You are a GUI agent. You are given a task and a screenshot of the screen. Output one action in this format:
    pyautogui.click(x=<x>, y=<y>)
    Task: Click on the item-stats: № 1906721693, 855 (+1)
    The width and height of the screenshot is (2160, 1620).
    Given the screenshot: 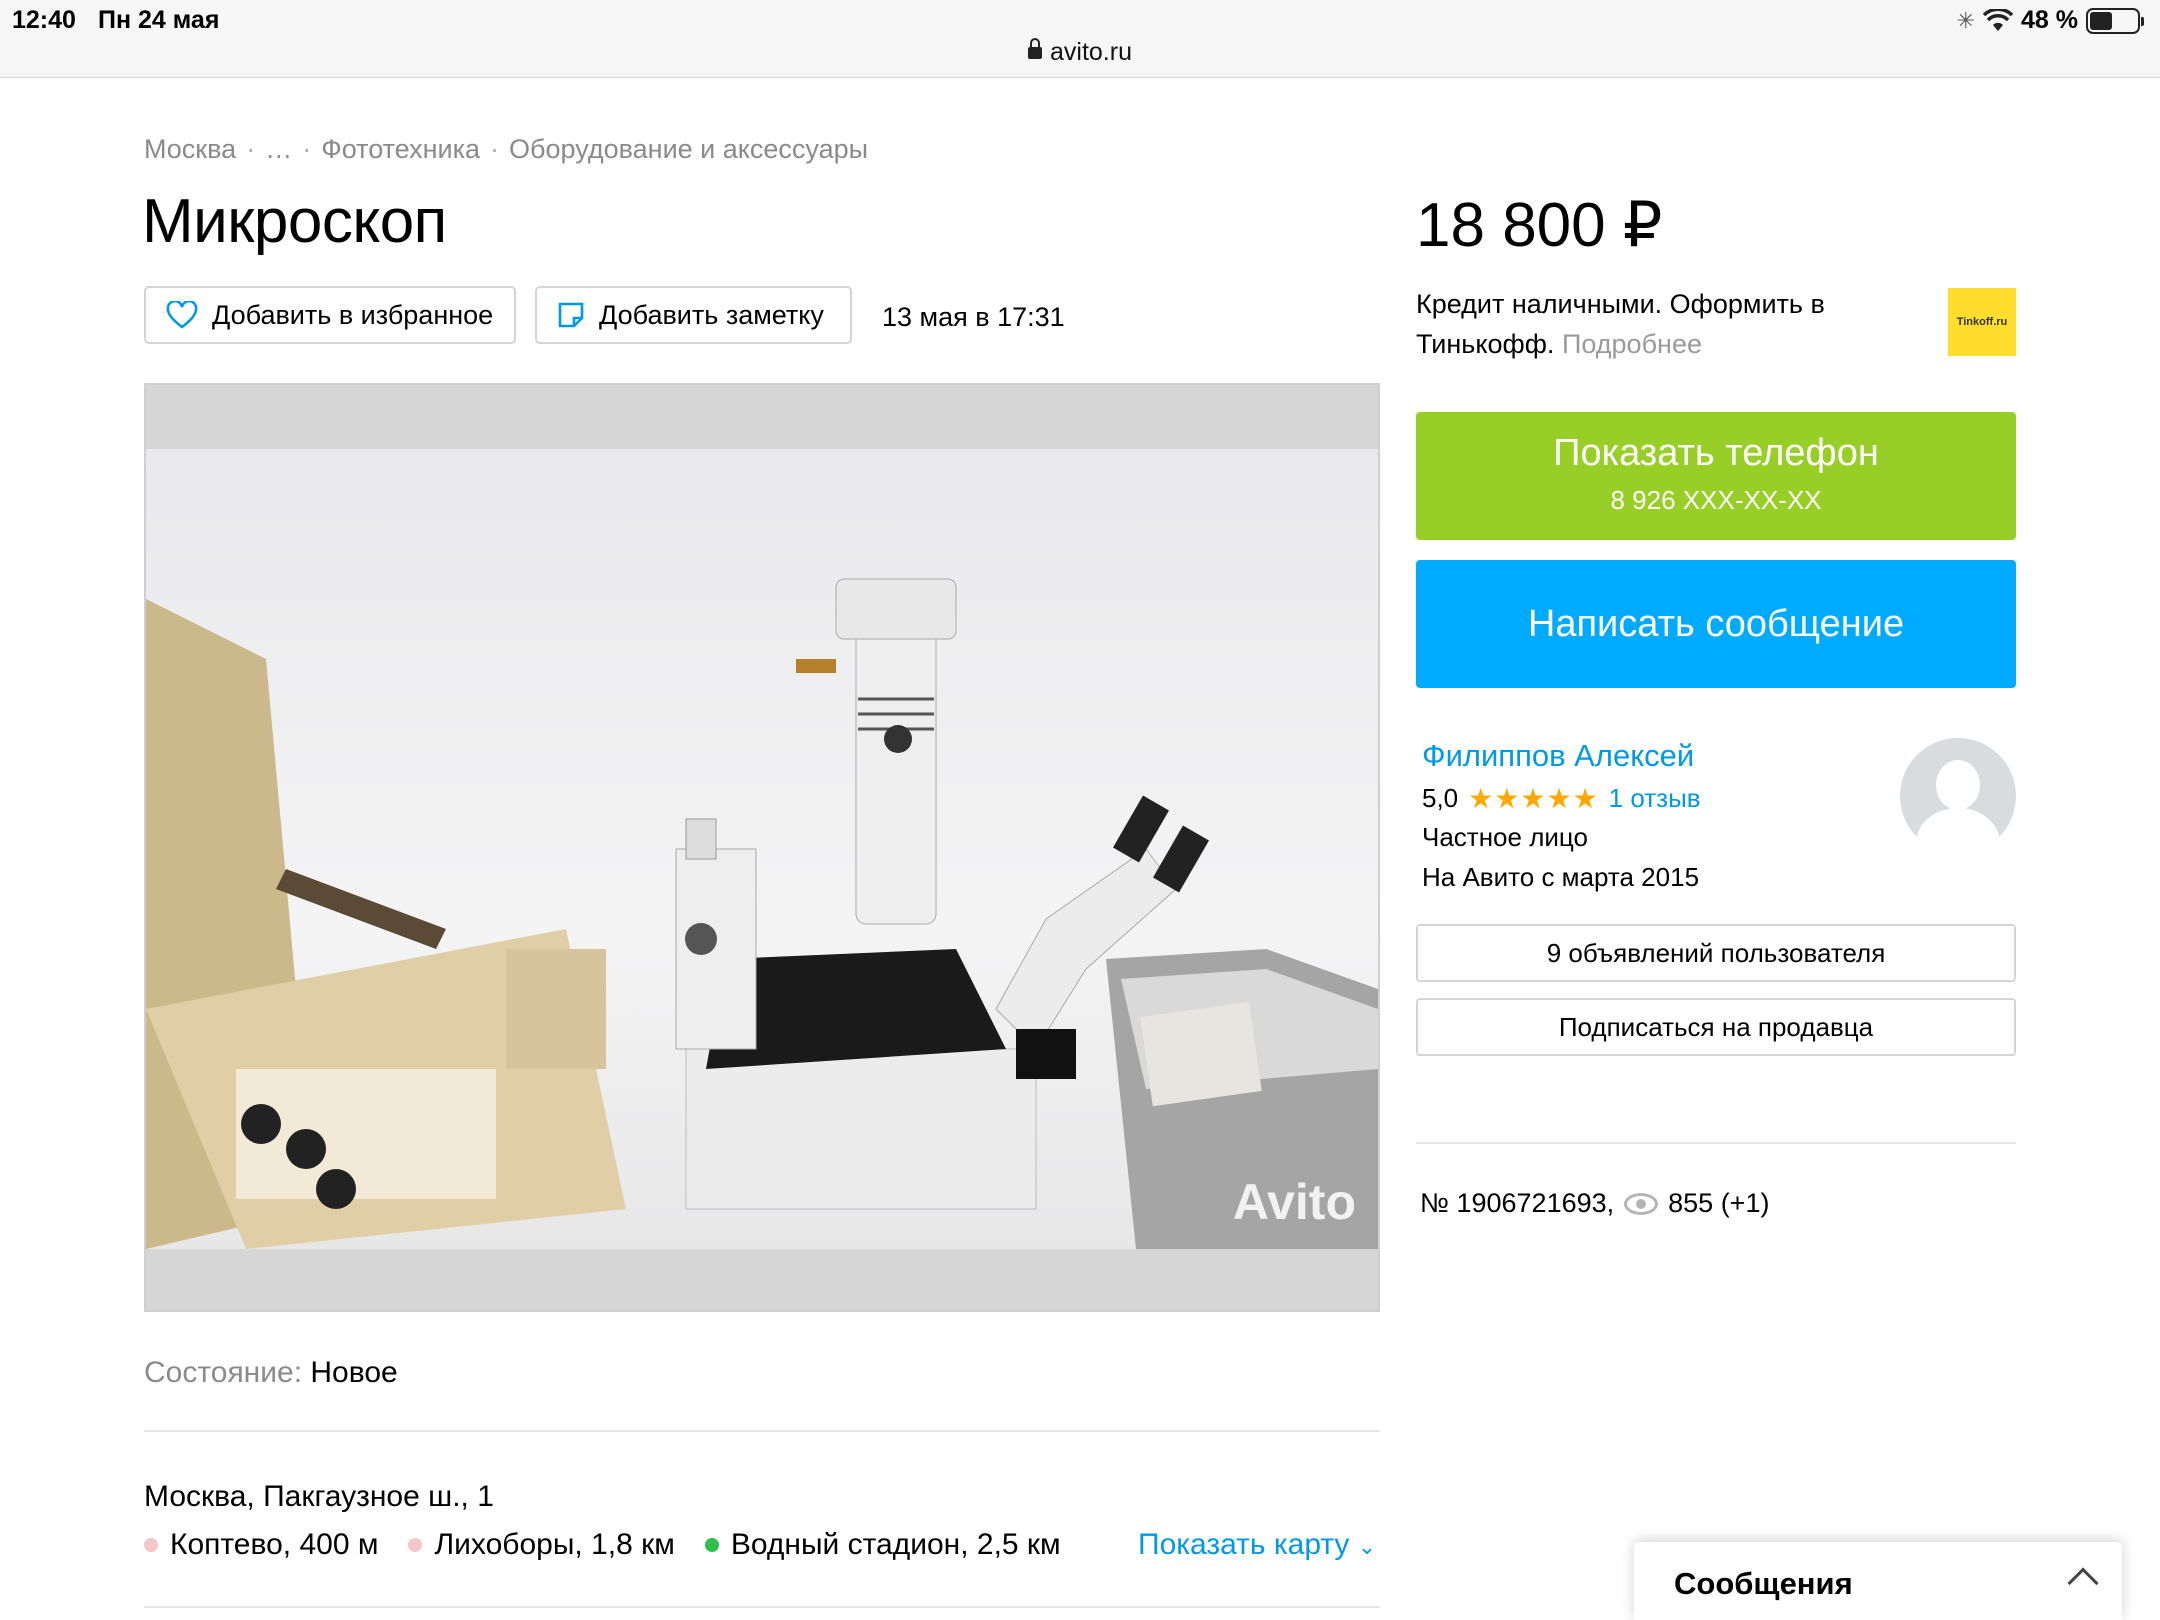 What is the action you would take?
    pyautogui.click(x=1594, y=1203)
    